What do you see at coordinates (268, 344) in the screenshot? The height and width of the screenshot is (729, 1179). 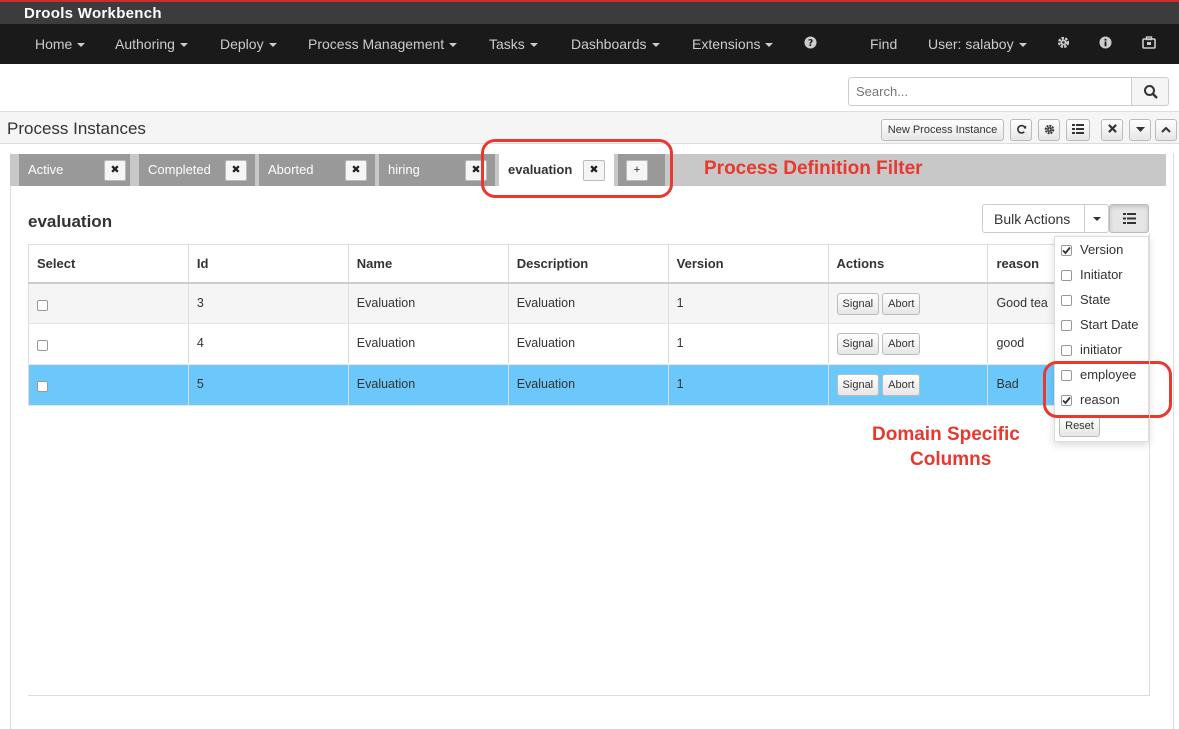 I see `cell-id: 4` at bounding box center [268, 344].